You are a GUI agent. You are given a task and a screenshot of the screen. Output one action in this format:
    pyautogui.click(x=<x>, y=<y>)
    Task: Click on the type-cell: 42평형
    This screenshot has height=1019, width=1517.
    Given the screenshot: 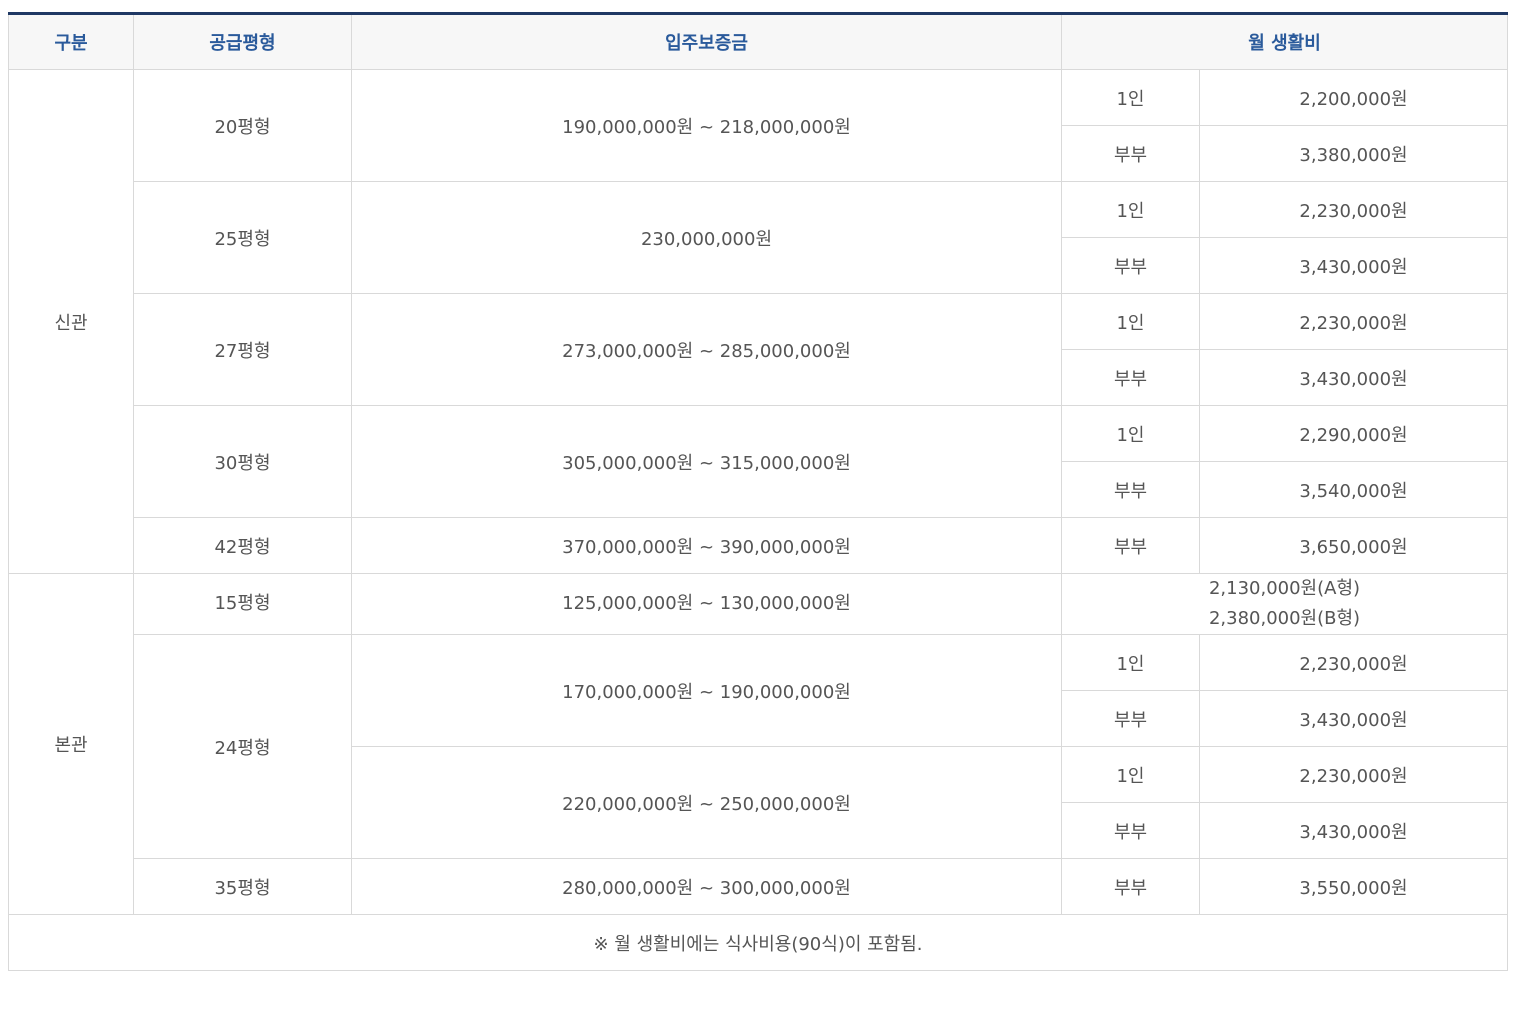 What is the action you would take?
    pyautogui.click(x=242, y=545)
    